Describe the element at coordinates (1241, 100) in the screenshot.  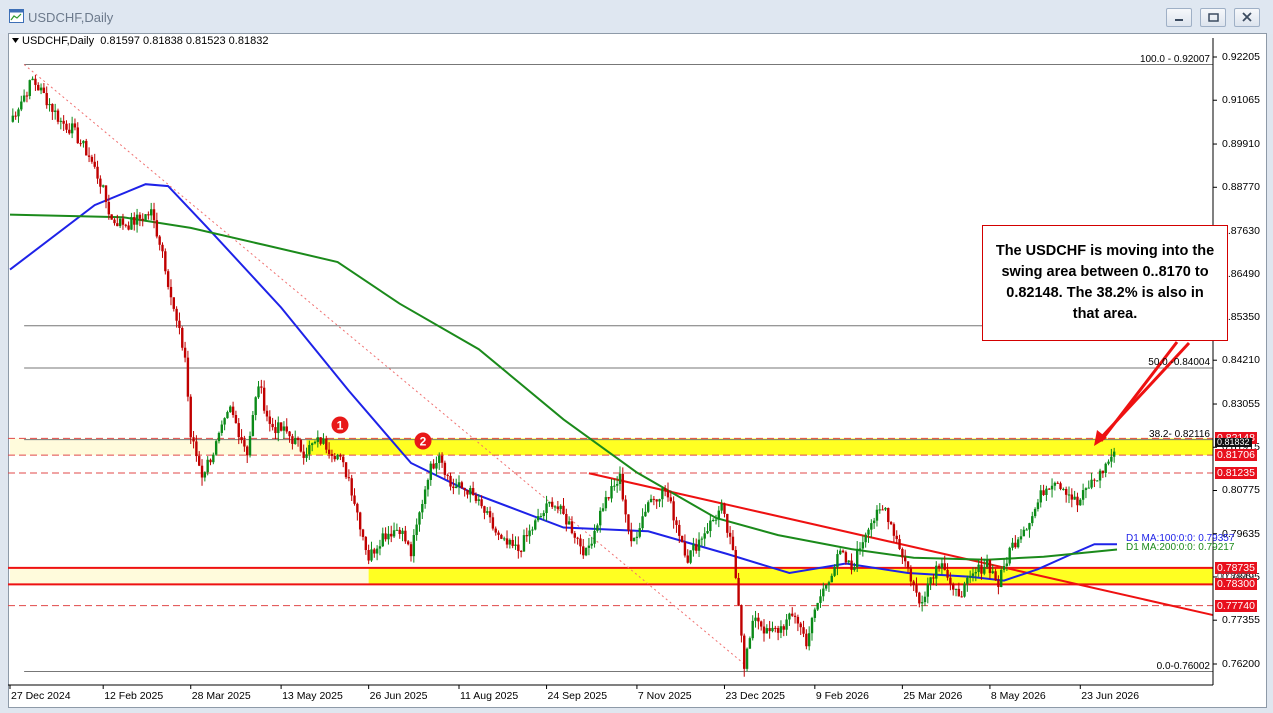
I see `y-tick-label: 0.91065` at that location.